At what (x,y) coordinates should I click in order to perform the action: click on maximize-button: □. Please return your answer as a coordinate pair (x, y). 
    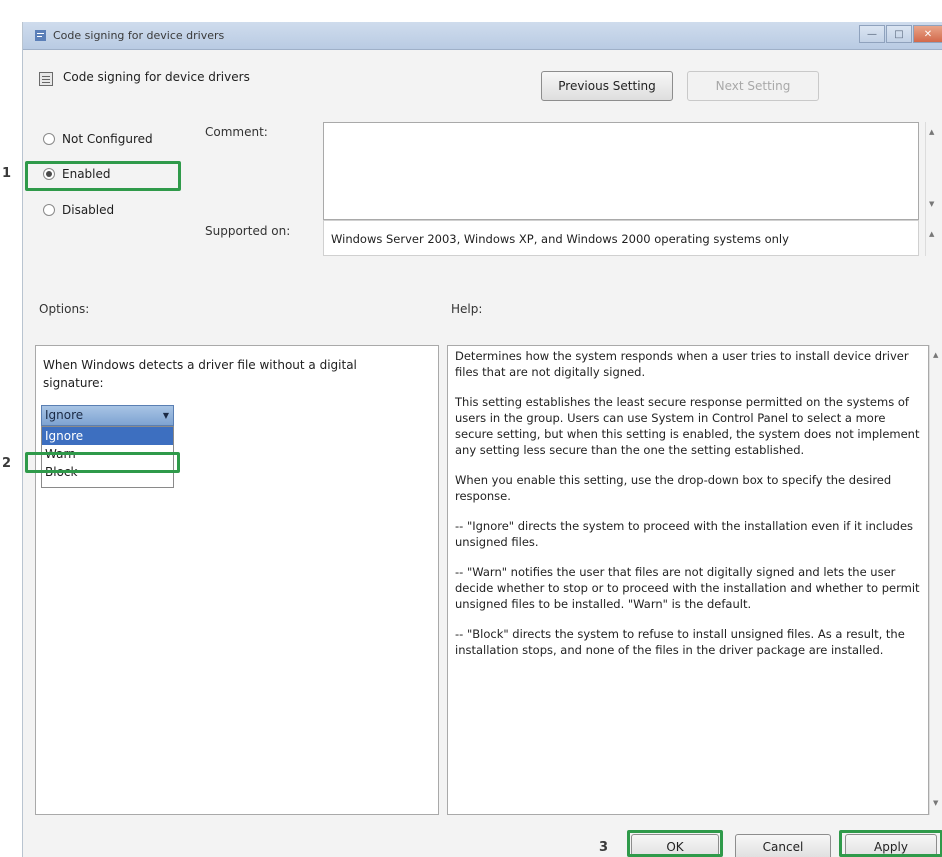
    Looking at the image, I should click on (899, 34).